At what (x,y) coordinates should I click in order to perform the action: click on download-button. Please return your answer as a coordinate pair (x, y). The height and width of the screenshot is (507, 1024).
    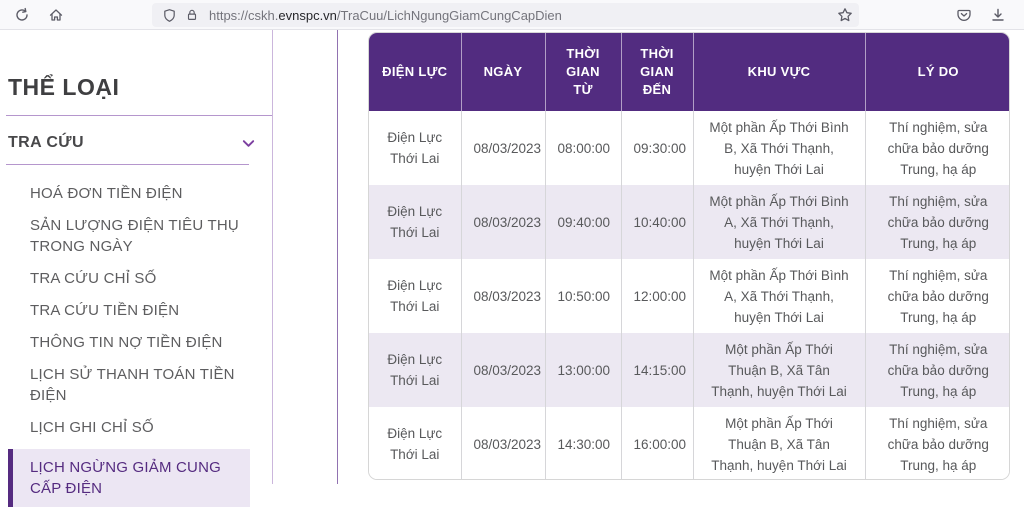
    Looking at the image, I should click on (998, 15).